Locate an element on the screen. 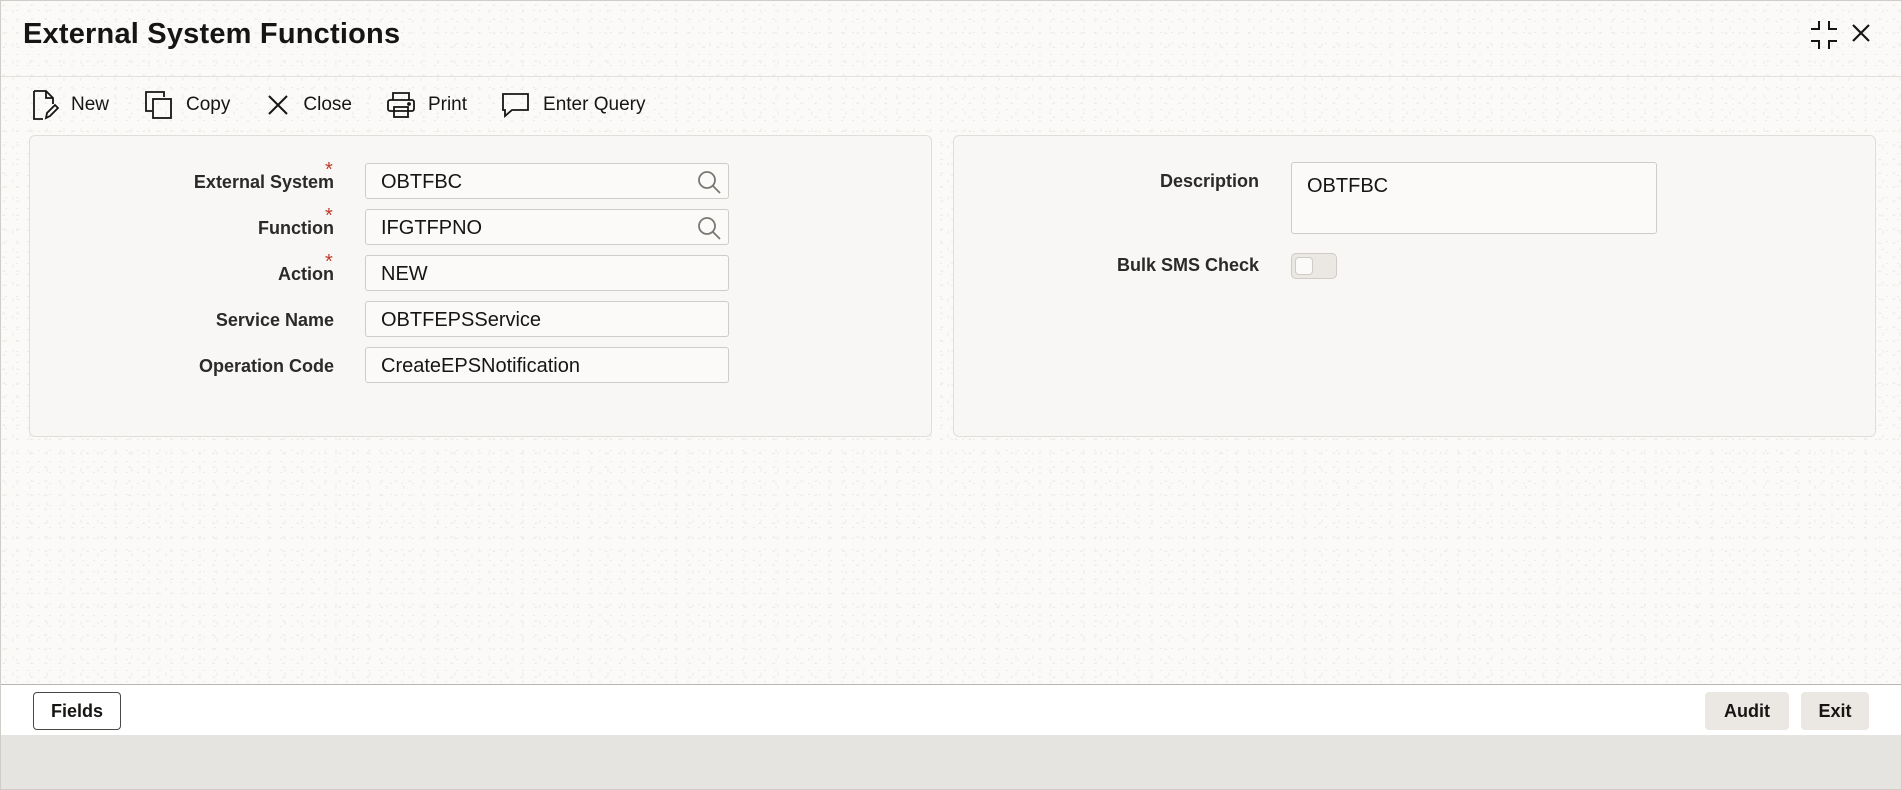  description-value: OBTFBC is located at coordinates (1348, 186).